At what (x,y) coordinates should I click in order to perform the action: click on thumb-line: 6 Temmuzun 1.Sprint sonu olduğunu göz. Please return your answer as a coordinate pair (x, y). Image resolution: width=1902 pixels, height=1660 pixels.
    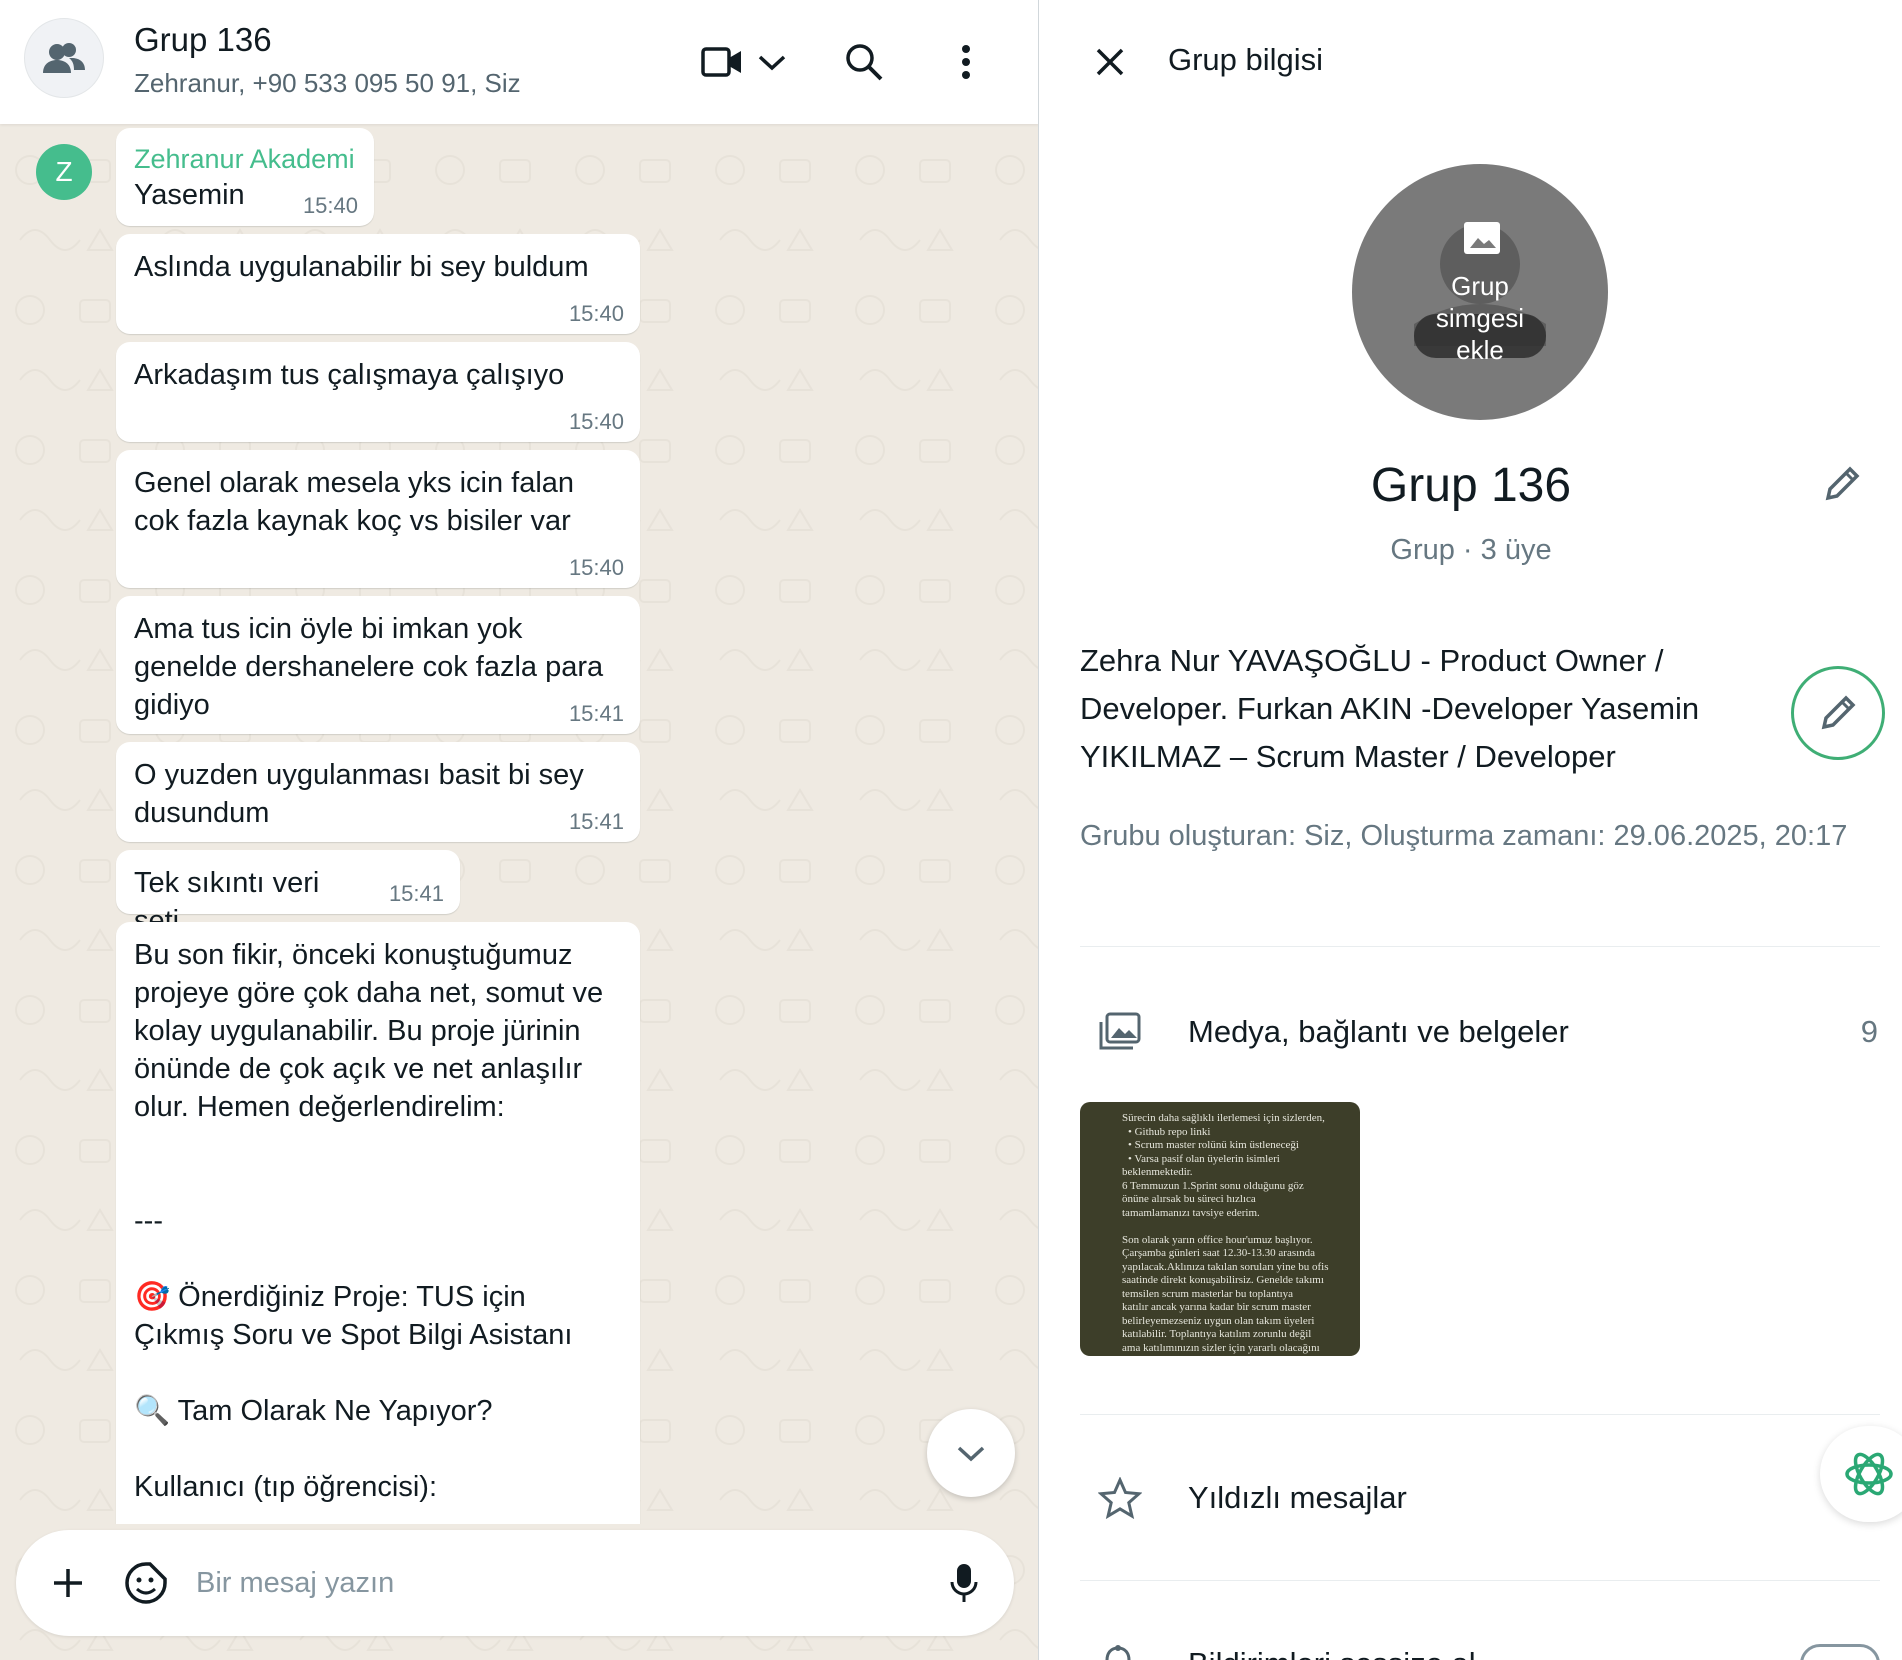
    Looking at the image, I should click on (1213, 1185).